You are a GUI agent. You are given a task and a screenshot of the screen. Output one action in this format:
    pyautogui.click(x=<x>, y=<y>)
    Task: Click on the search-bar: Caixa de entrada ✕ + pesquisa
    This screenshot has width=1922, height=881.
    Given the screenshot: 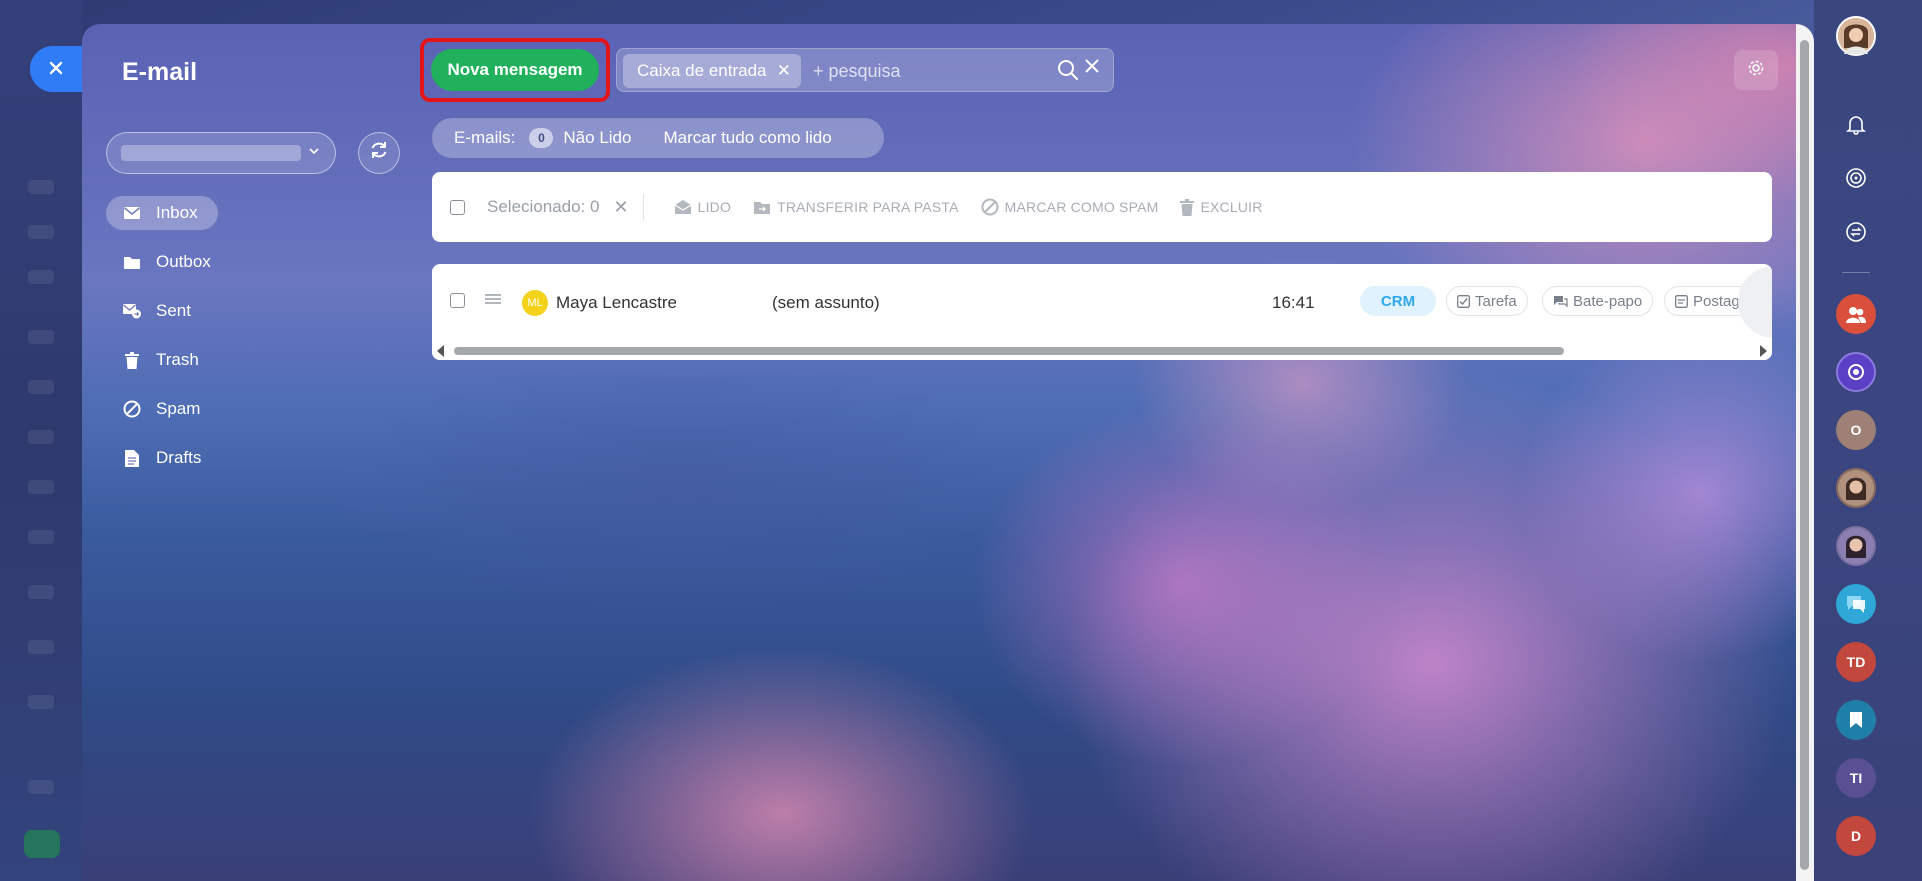 What is the action you would take?
    pyautogui.click(x=865, y=70)
    